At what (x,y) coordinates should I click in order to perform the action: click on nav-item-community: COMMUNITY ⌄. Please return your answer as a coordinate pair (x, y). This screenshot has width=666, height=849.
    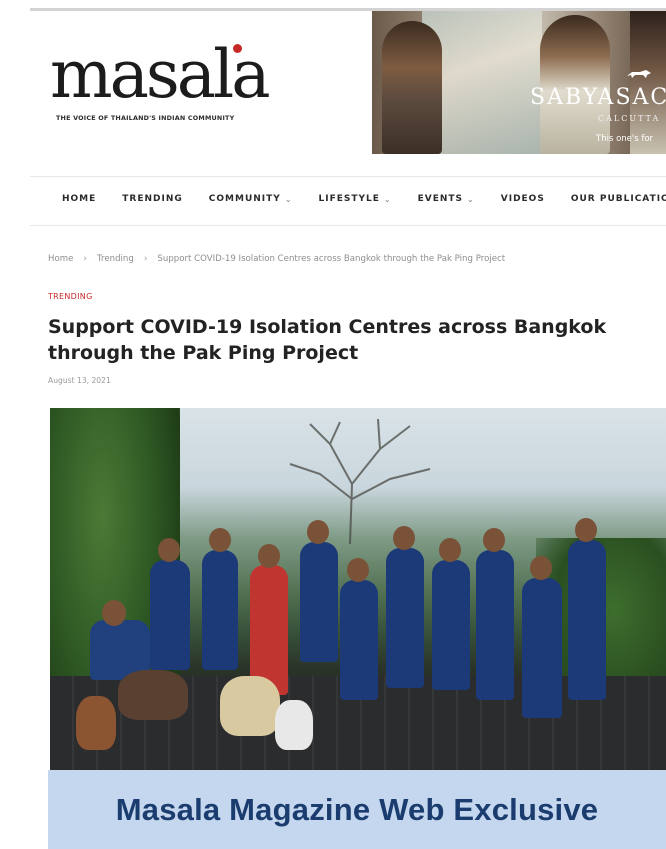
    Looking at the image, I should click on (251, 199).